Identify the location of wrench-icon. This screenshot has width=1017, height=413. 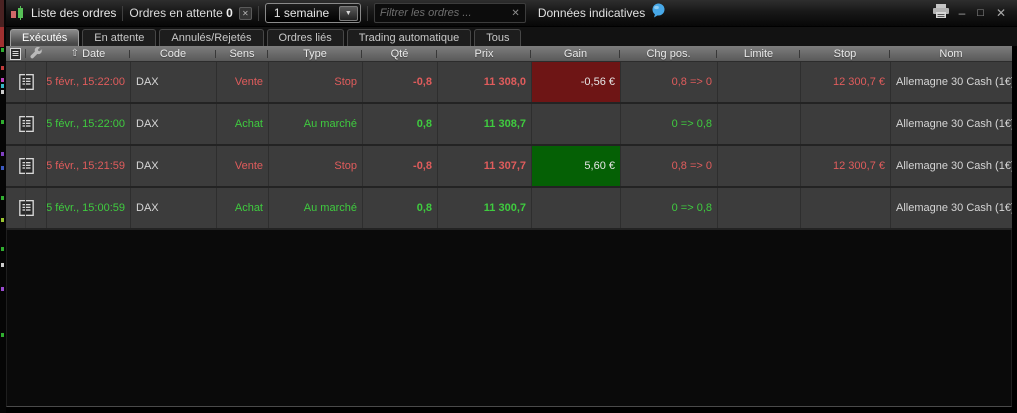
(36, 53).